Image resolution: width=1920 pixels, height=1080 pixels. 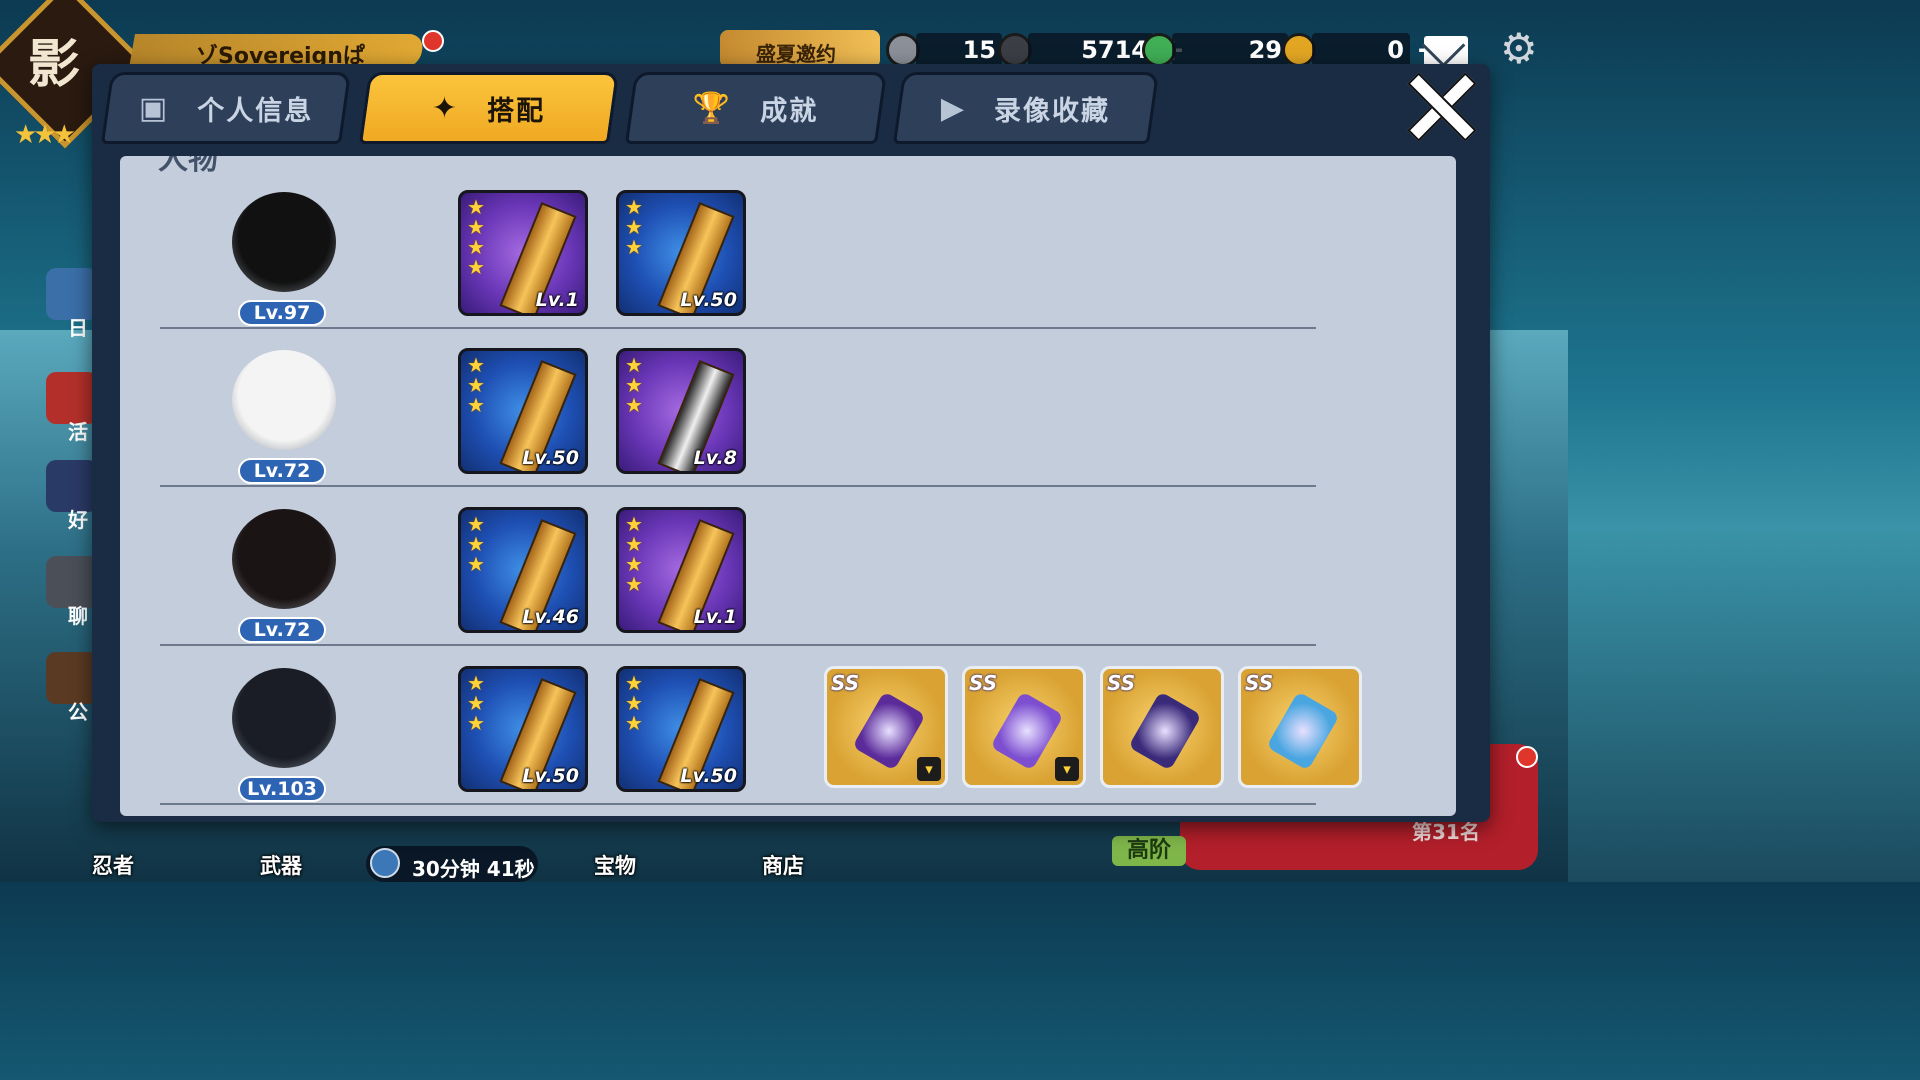 I want to click on resource-value: 15, so click(x=959, y=50).